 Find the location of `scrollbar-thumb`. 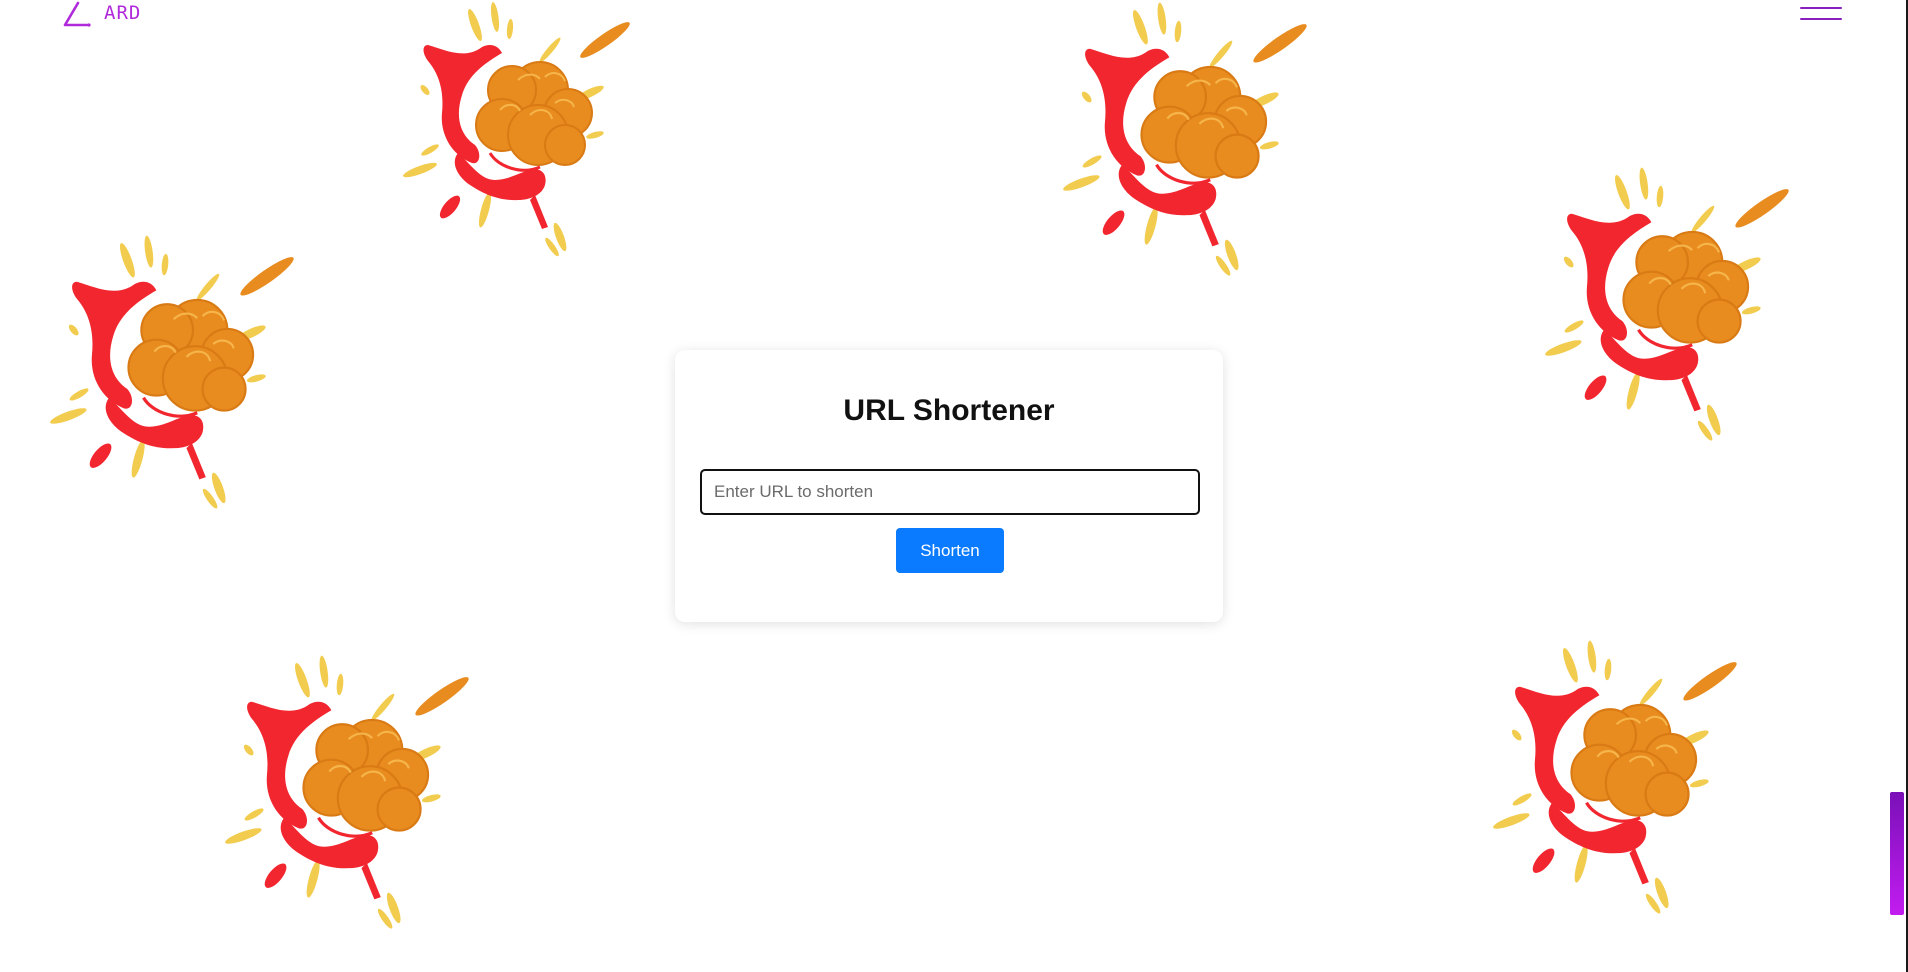

scrollbar-thumb is located at coordinates (1897, 853).